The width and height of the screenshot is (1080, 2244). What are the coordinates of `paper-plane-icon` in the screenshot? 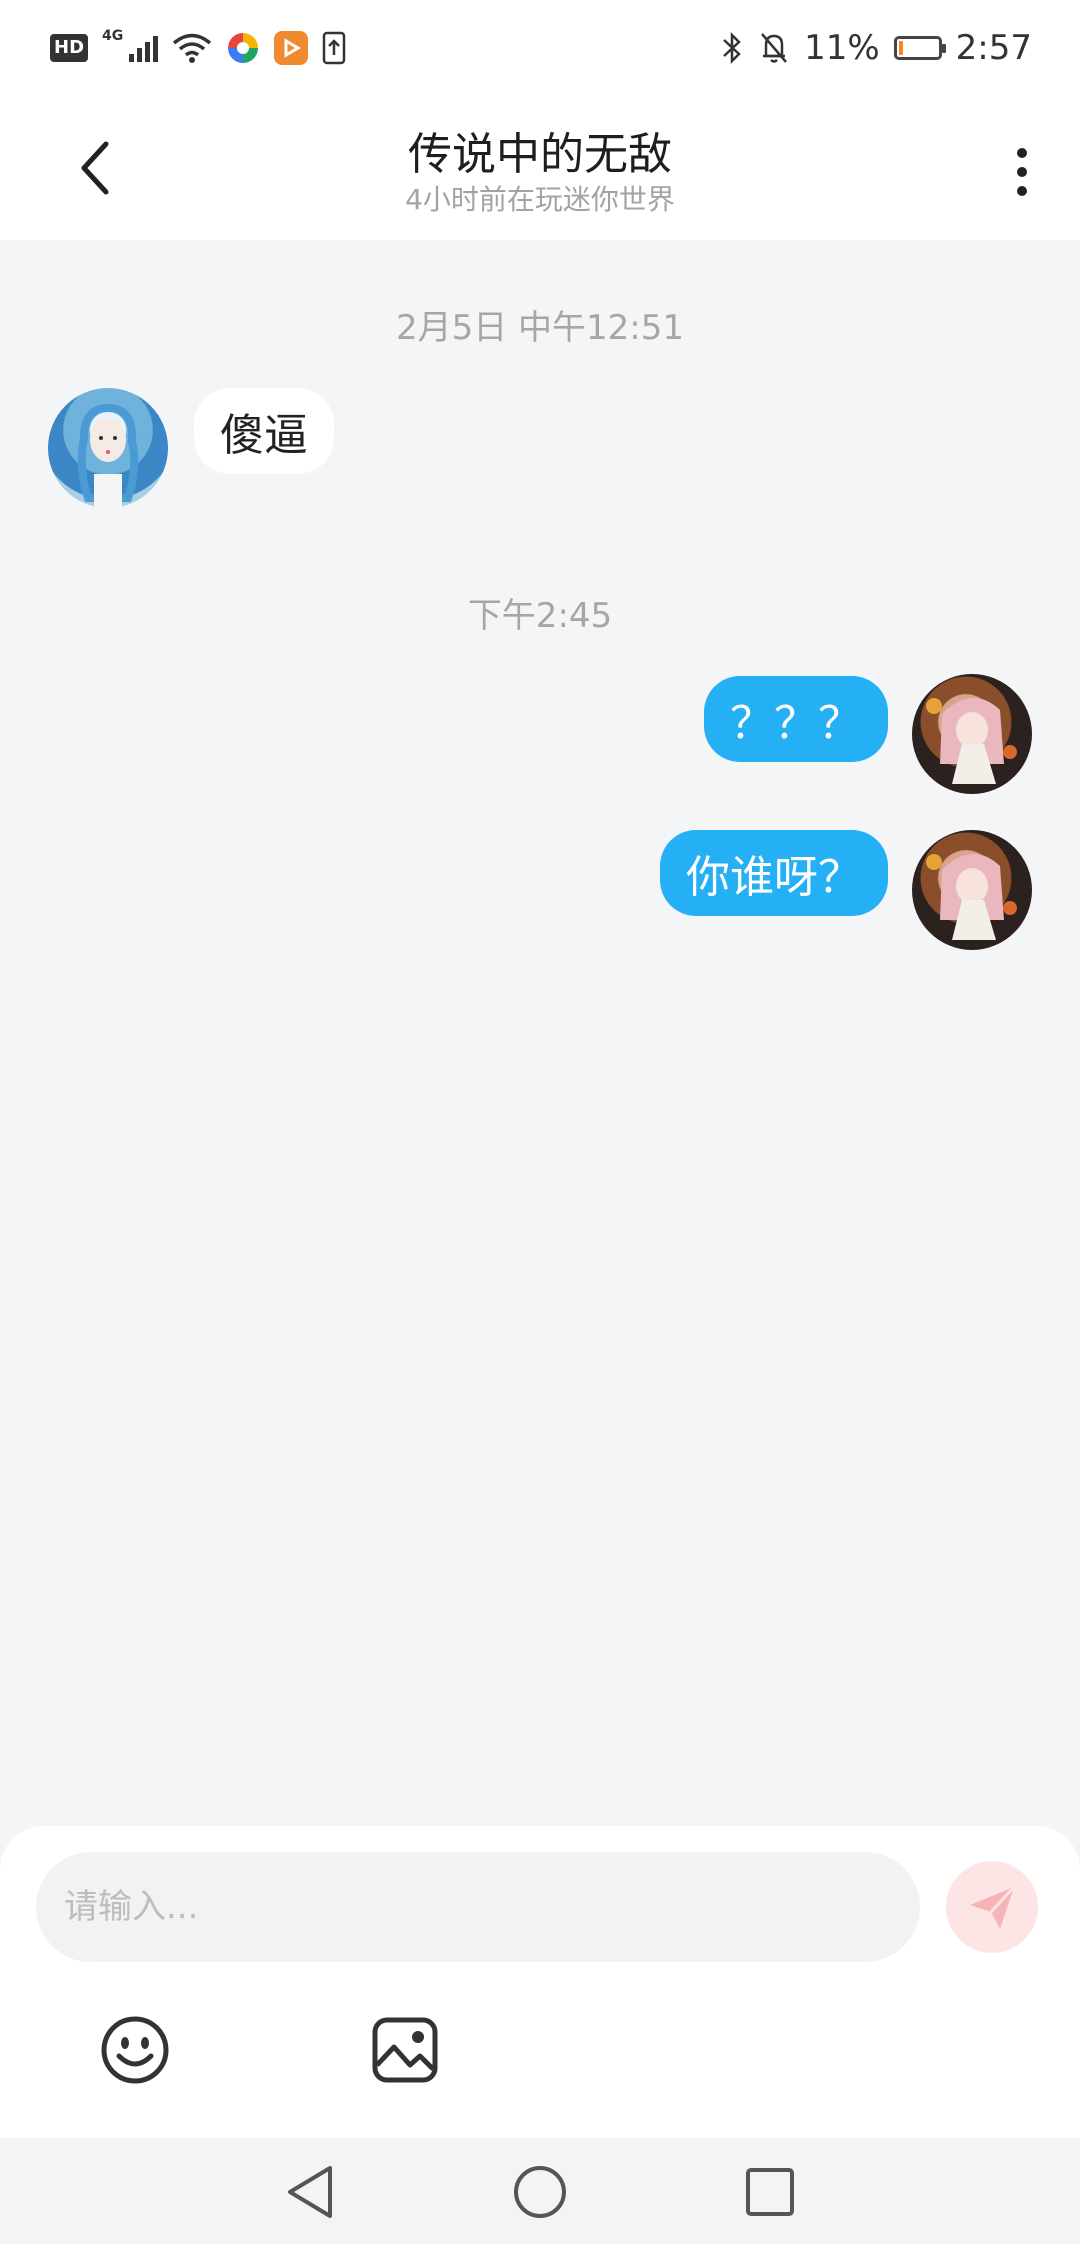 It's located at (993, 1907).